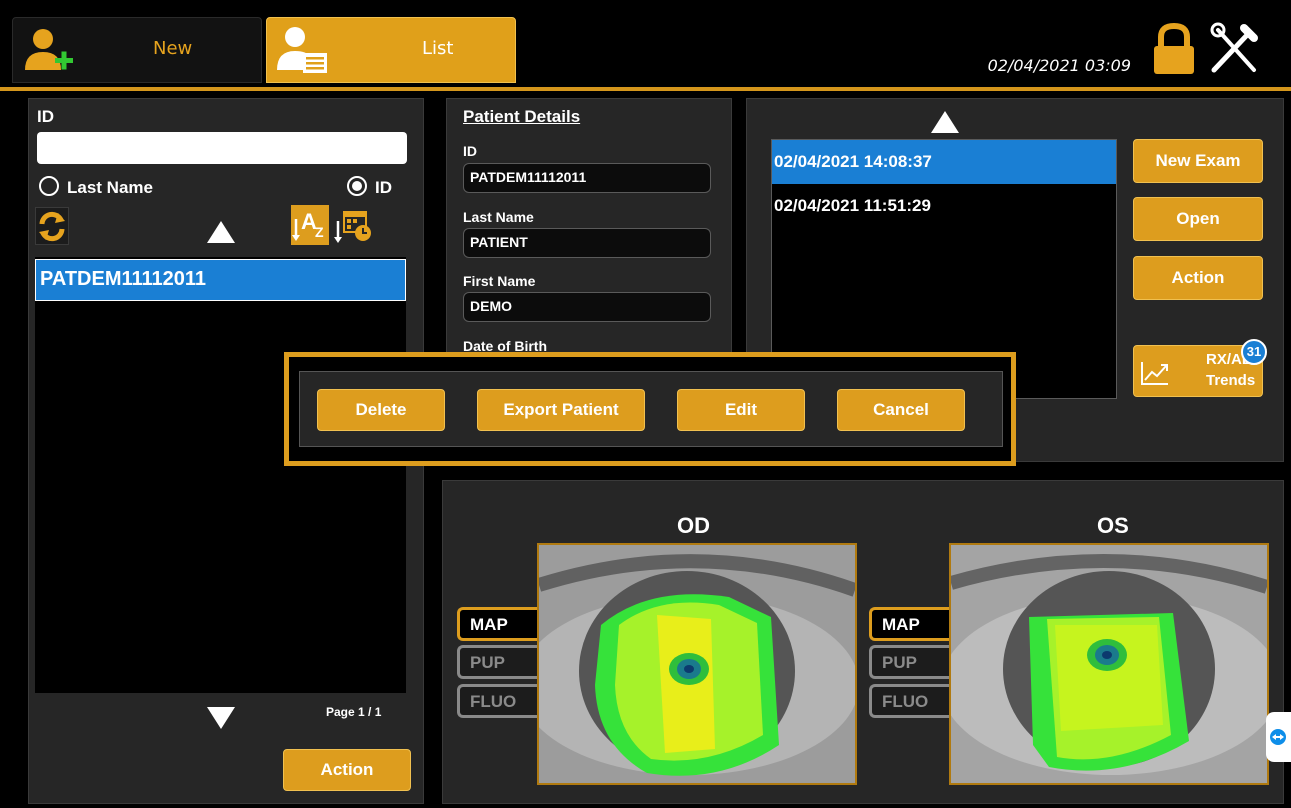 The height and width of the screenshot is (808, 1291). What do you see at coordinates (901, 410) in the screenshot?
I see `cancel-button: Cancel` at bounding box center [901, 410].